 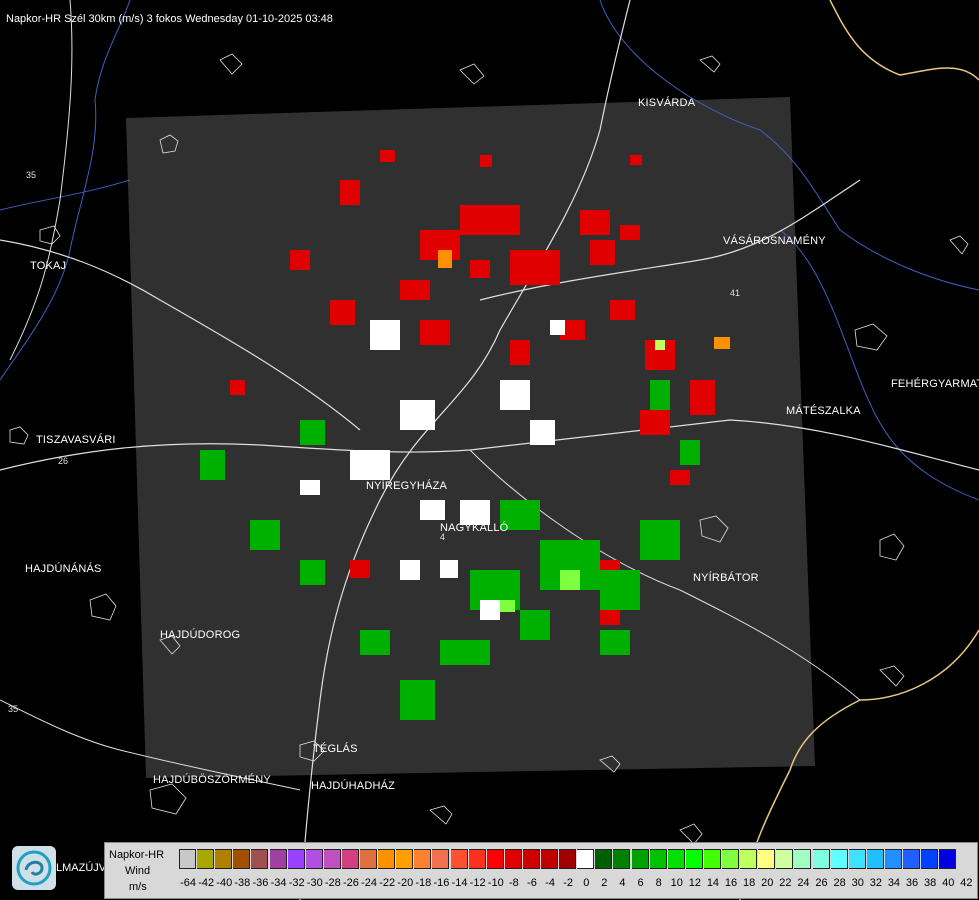 I want to click on county-border-line, so click(x=904, y=40).